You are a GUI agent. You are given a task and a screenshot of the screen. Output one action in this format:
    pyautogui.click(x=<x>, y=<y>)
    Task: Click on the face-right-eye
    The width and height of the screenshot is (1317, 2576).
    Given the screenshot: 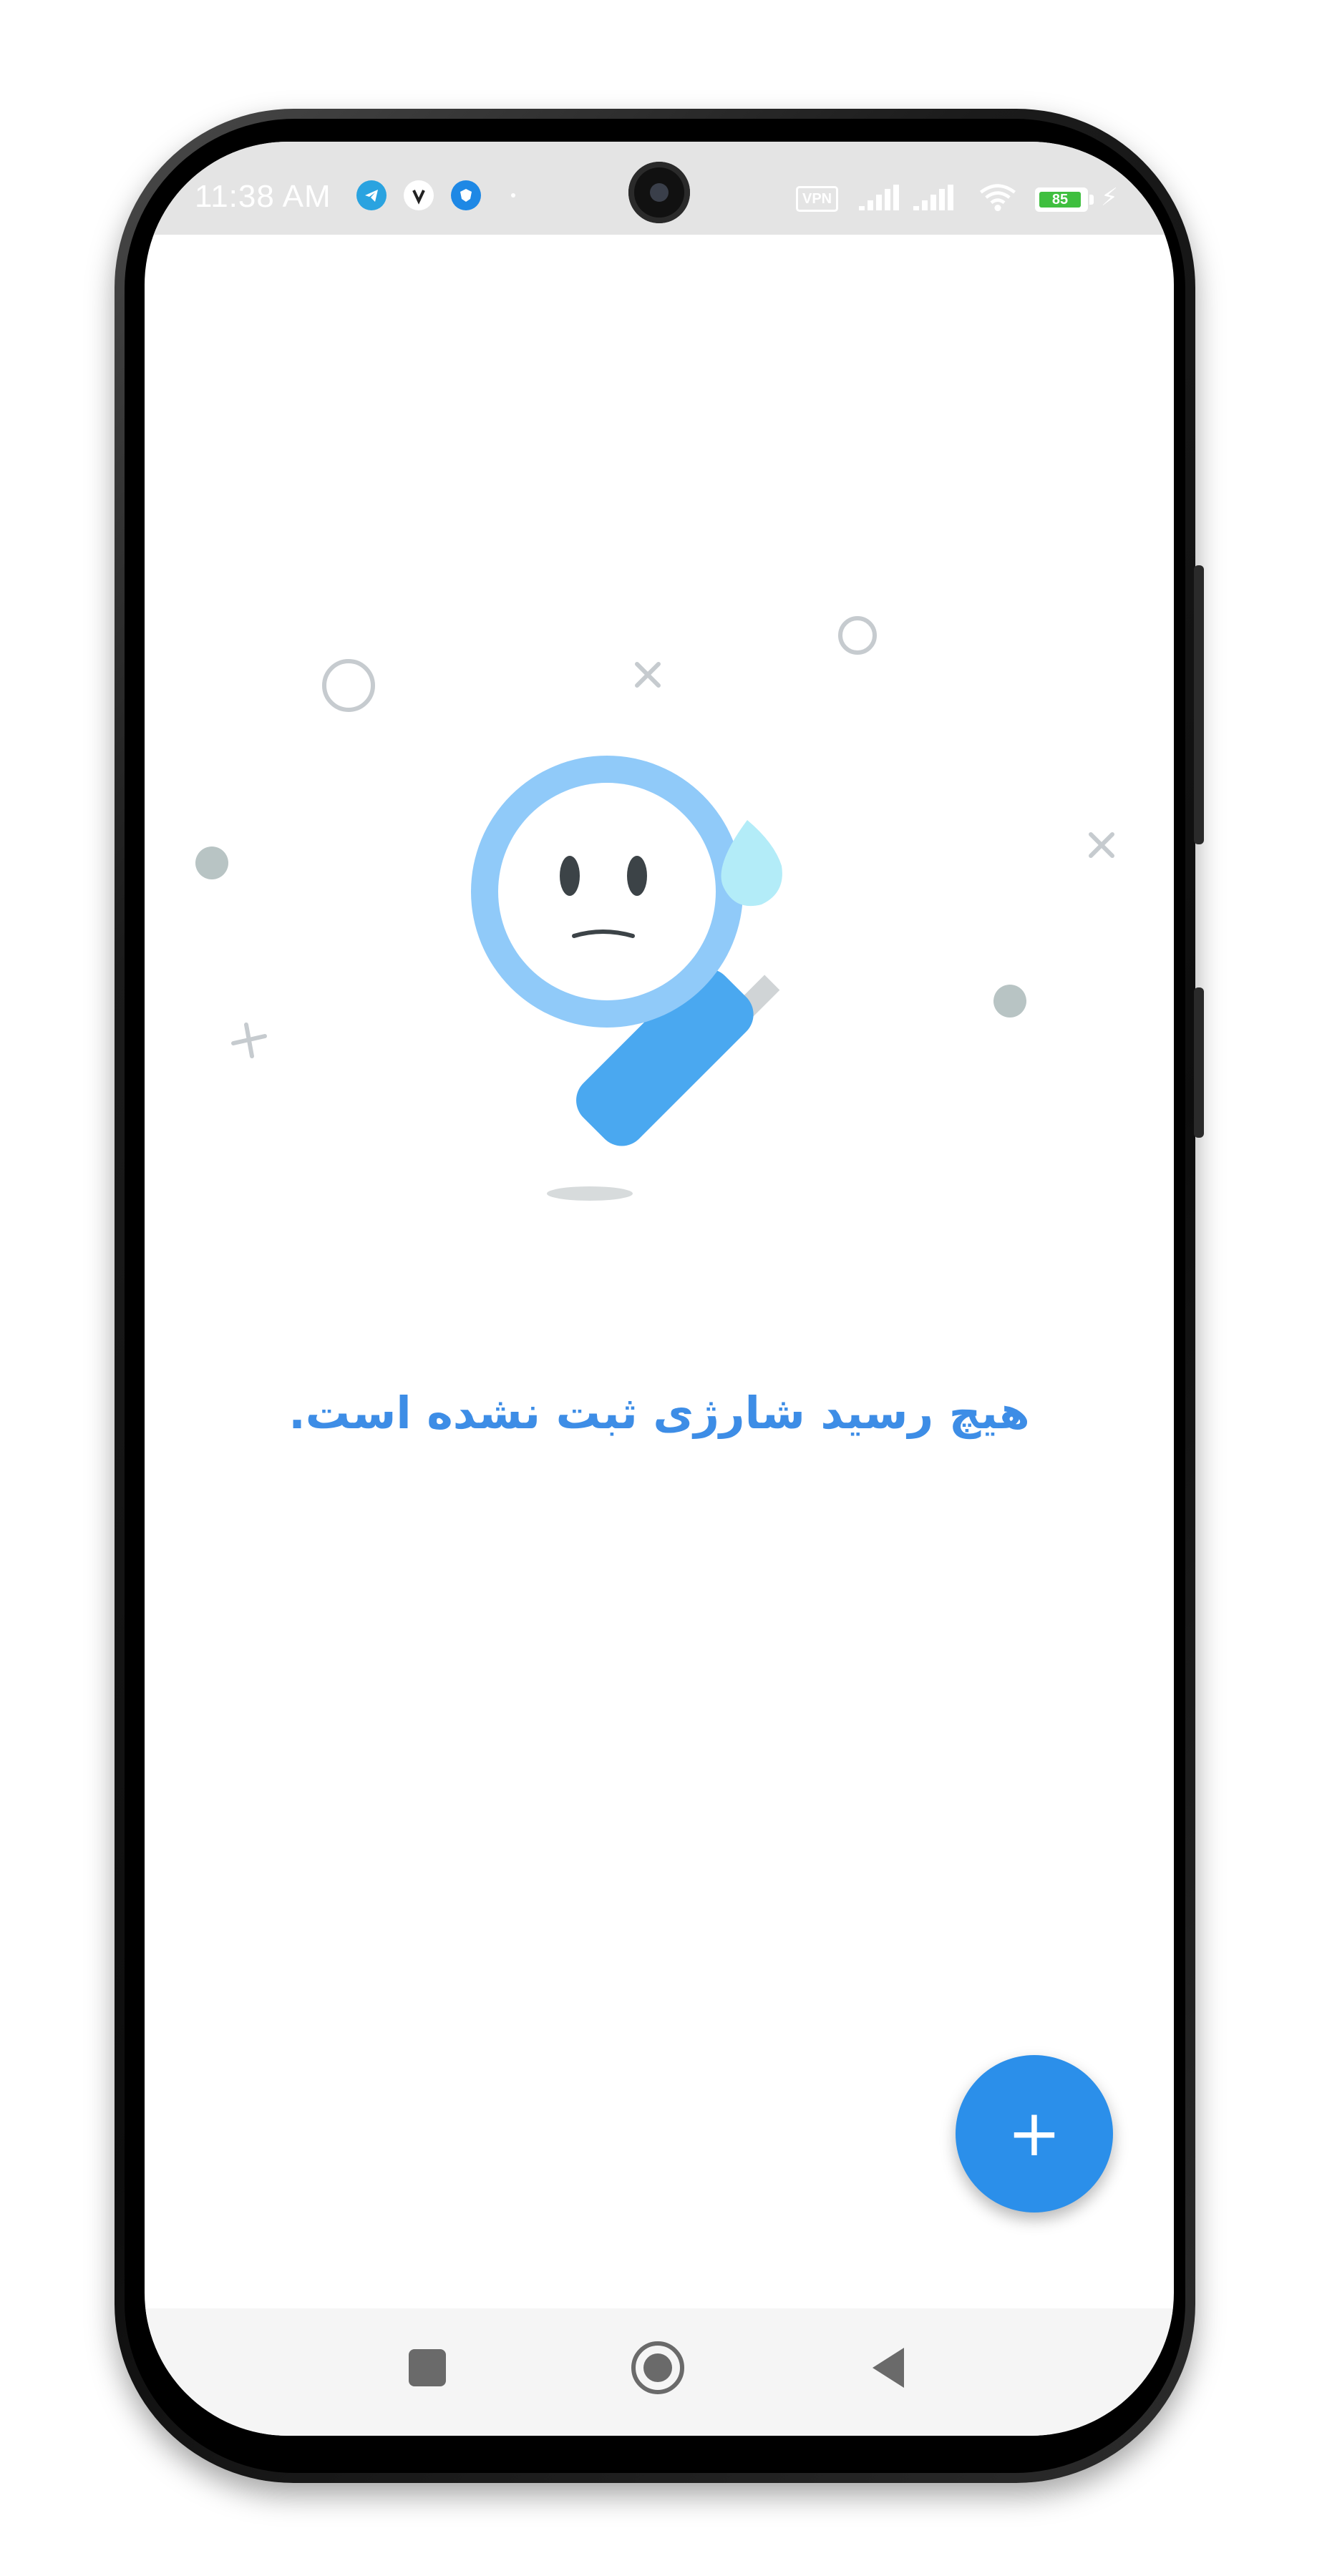 What is the action you would take?
    pyautogui.click(x=637, y=876)
    